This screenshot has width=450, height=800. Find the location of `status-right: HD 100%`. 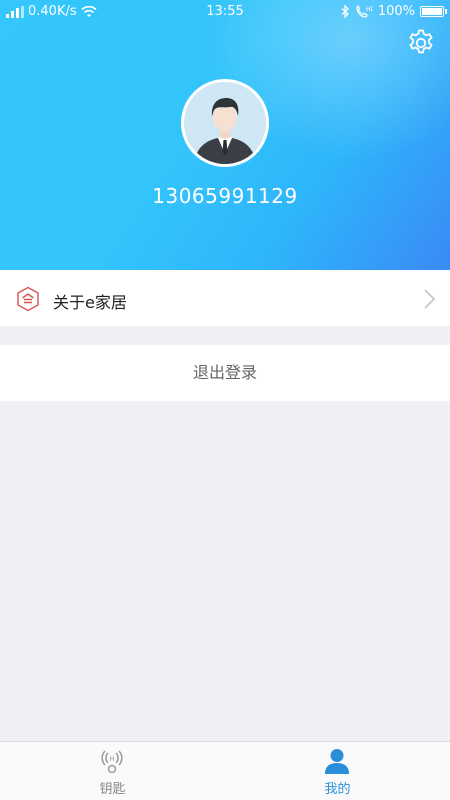

status-right: HD 100% is located at coordinates (393, 11).